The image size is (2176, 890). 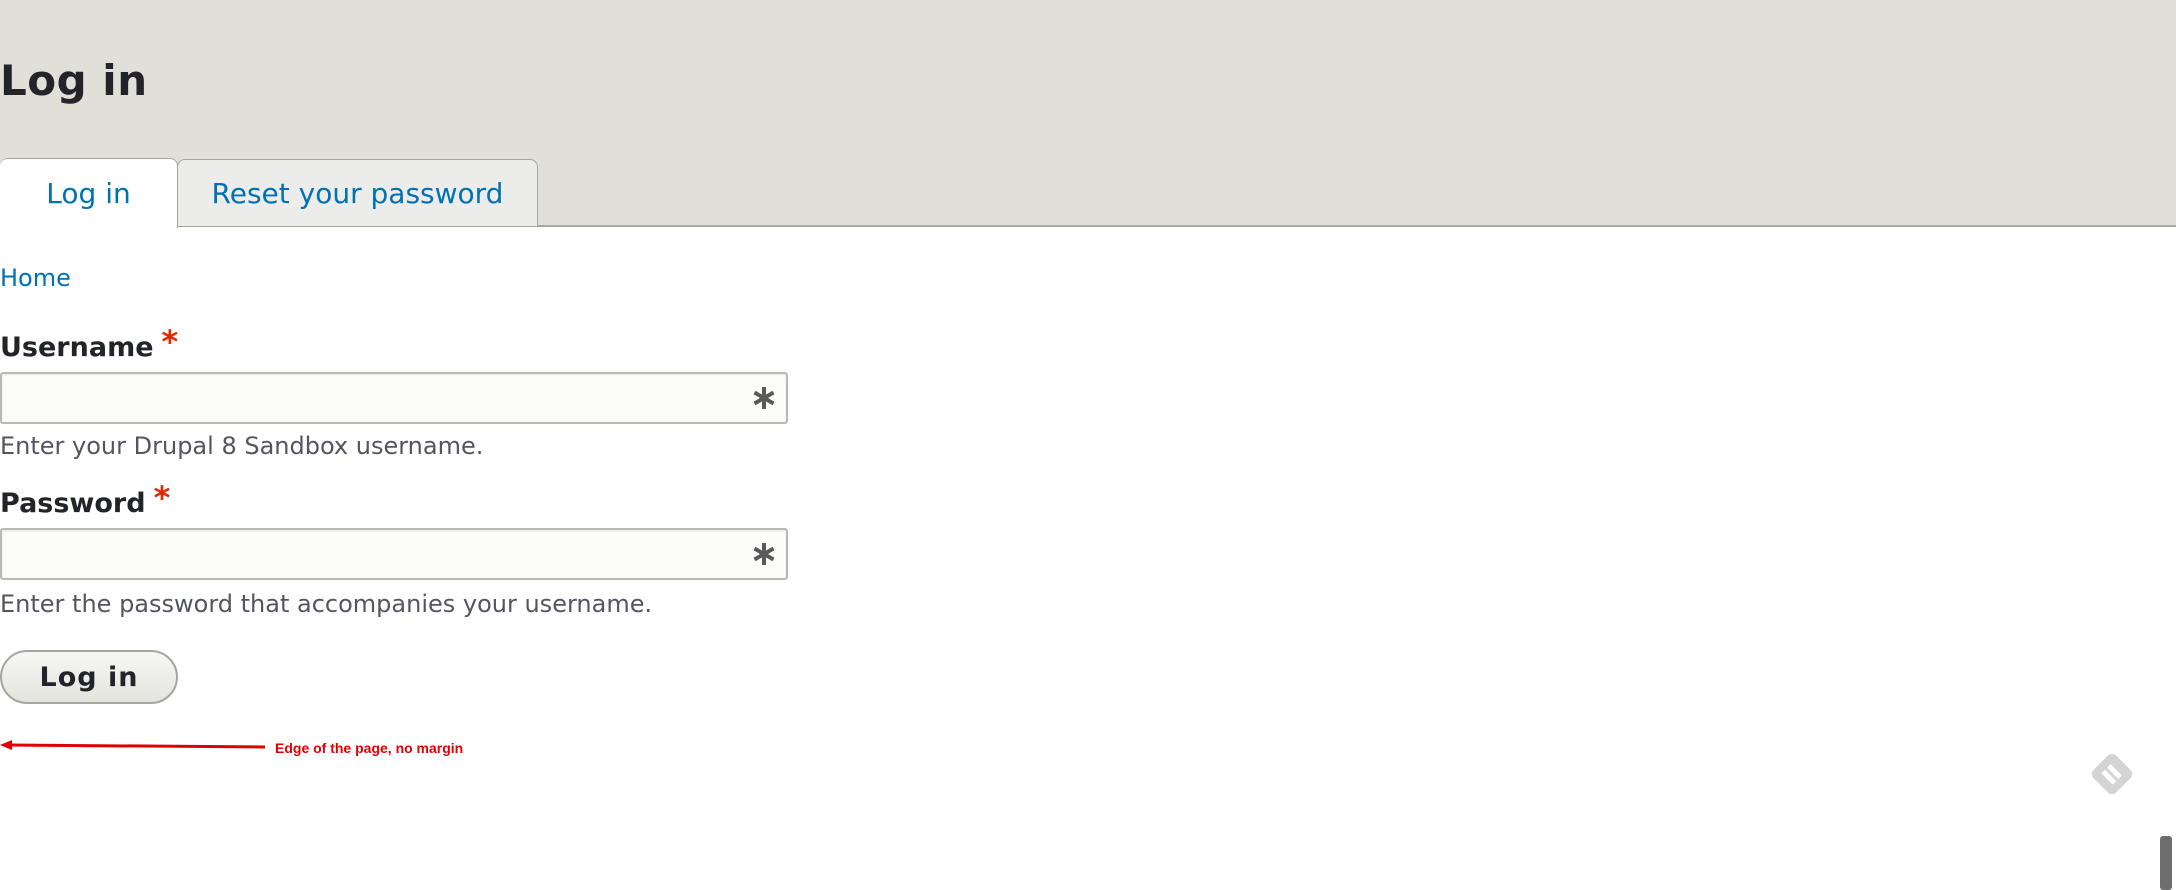 What do you see at coordinates (73, 503) in the screenshot?
I see `password-label-text: Password` at bounding box center [73, 503].